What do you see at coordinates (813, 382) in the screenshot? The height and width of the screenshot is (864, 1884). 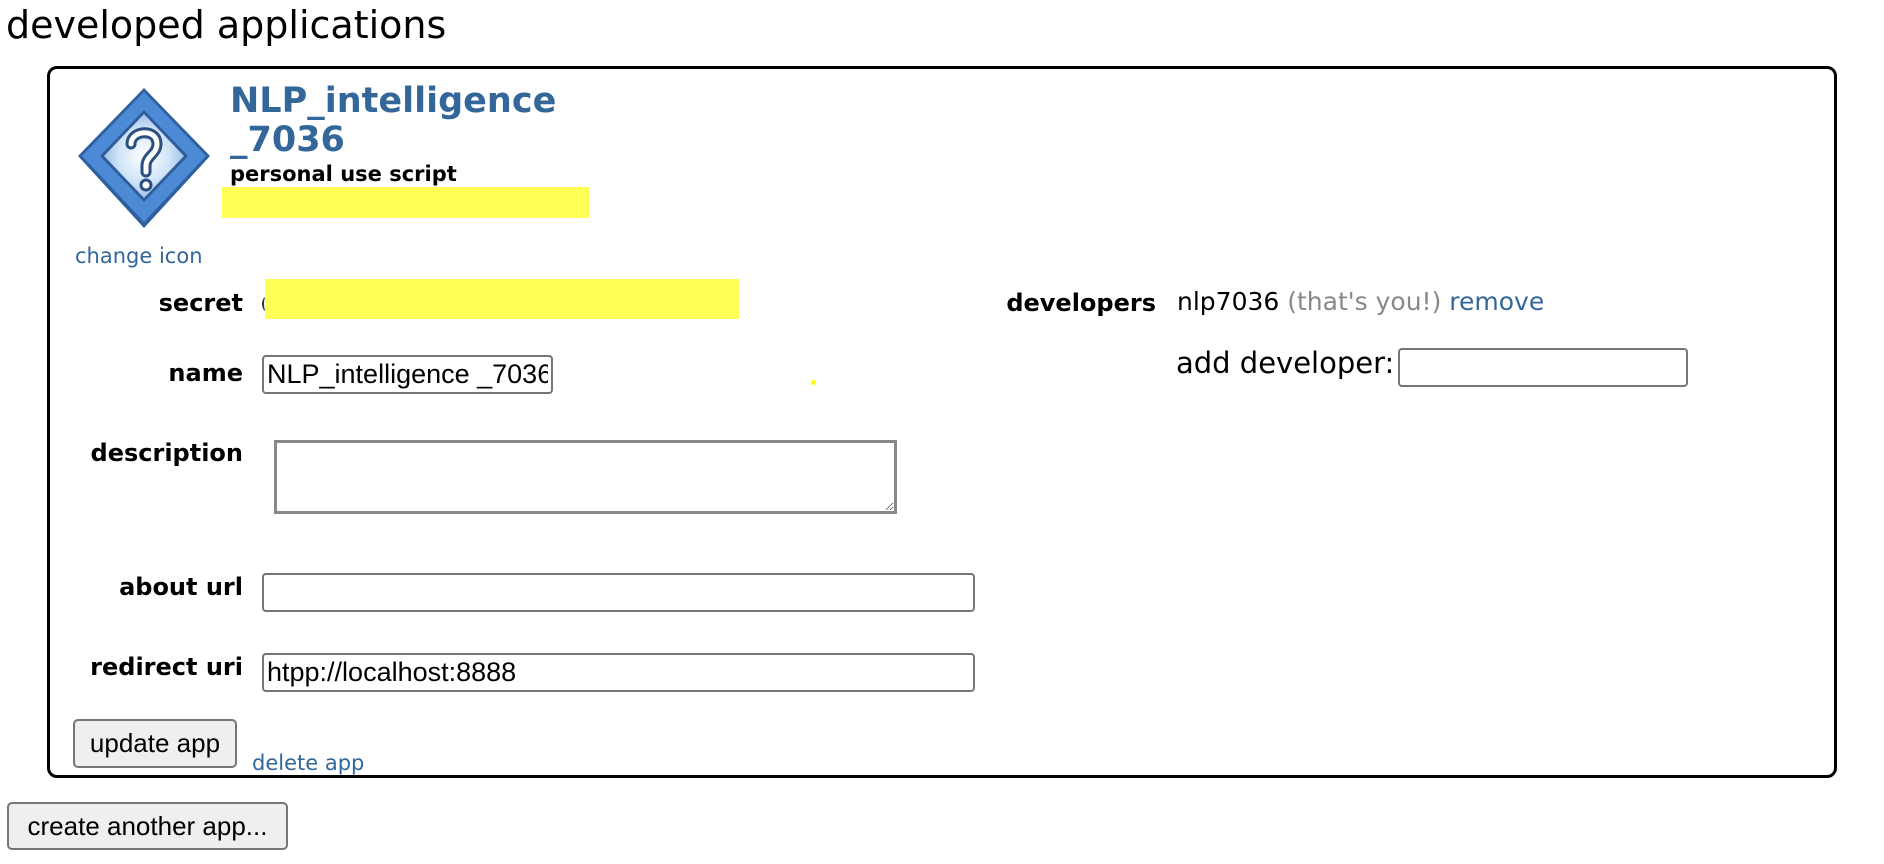 I see `redaction-speck` at bounding box center [813, 382].